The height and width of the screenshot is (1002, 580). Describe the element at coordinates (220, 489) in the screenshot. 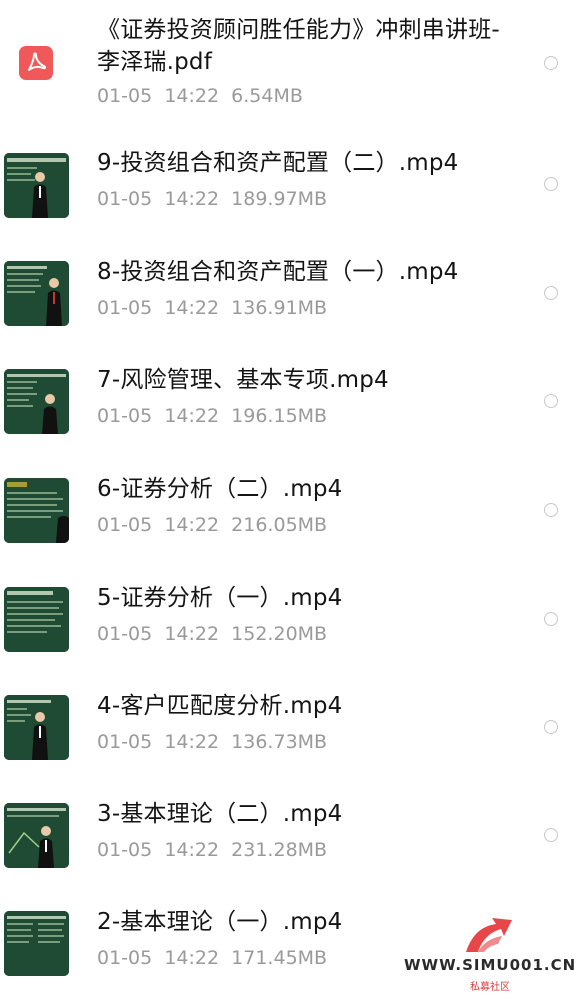

I see `file-name: 6-证券分析（二）.mp4` at that location.